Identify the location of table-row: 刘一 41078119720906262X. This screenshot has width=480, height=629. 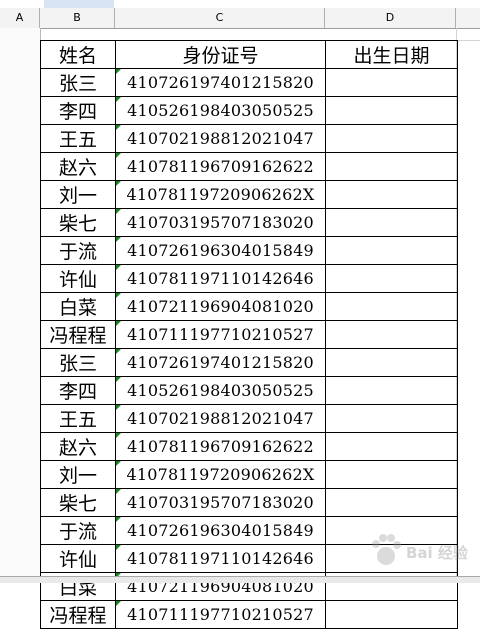
(249, 474).